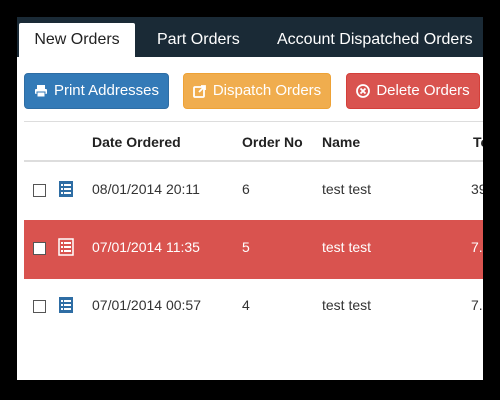 The width and height of the screenshot is (500, 400). Describe the element at coordinates (106, 90) in the screenshot. I see `print-addresses-label: Print Addresses` at that location.